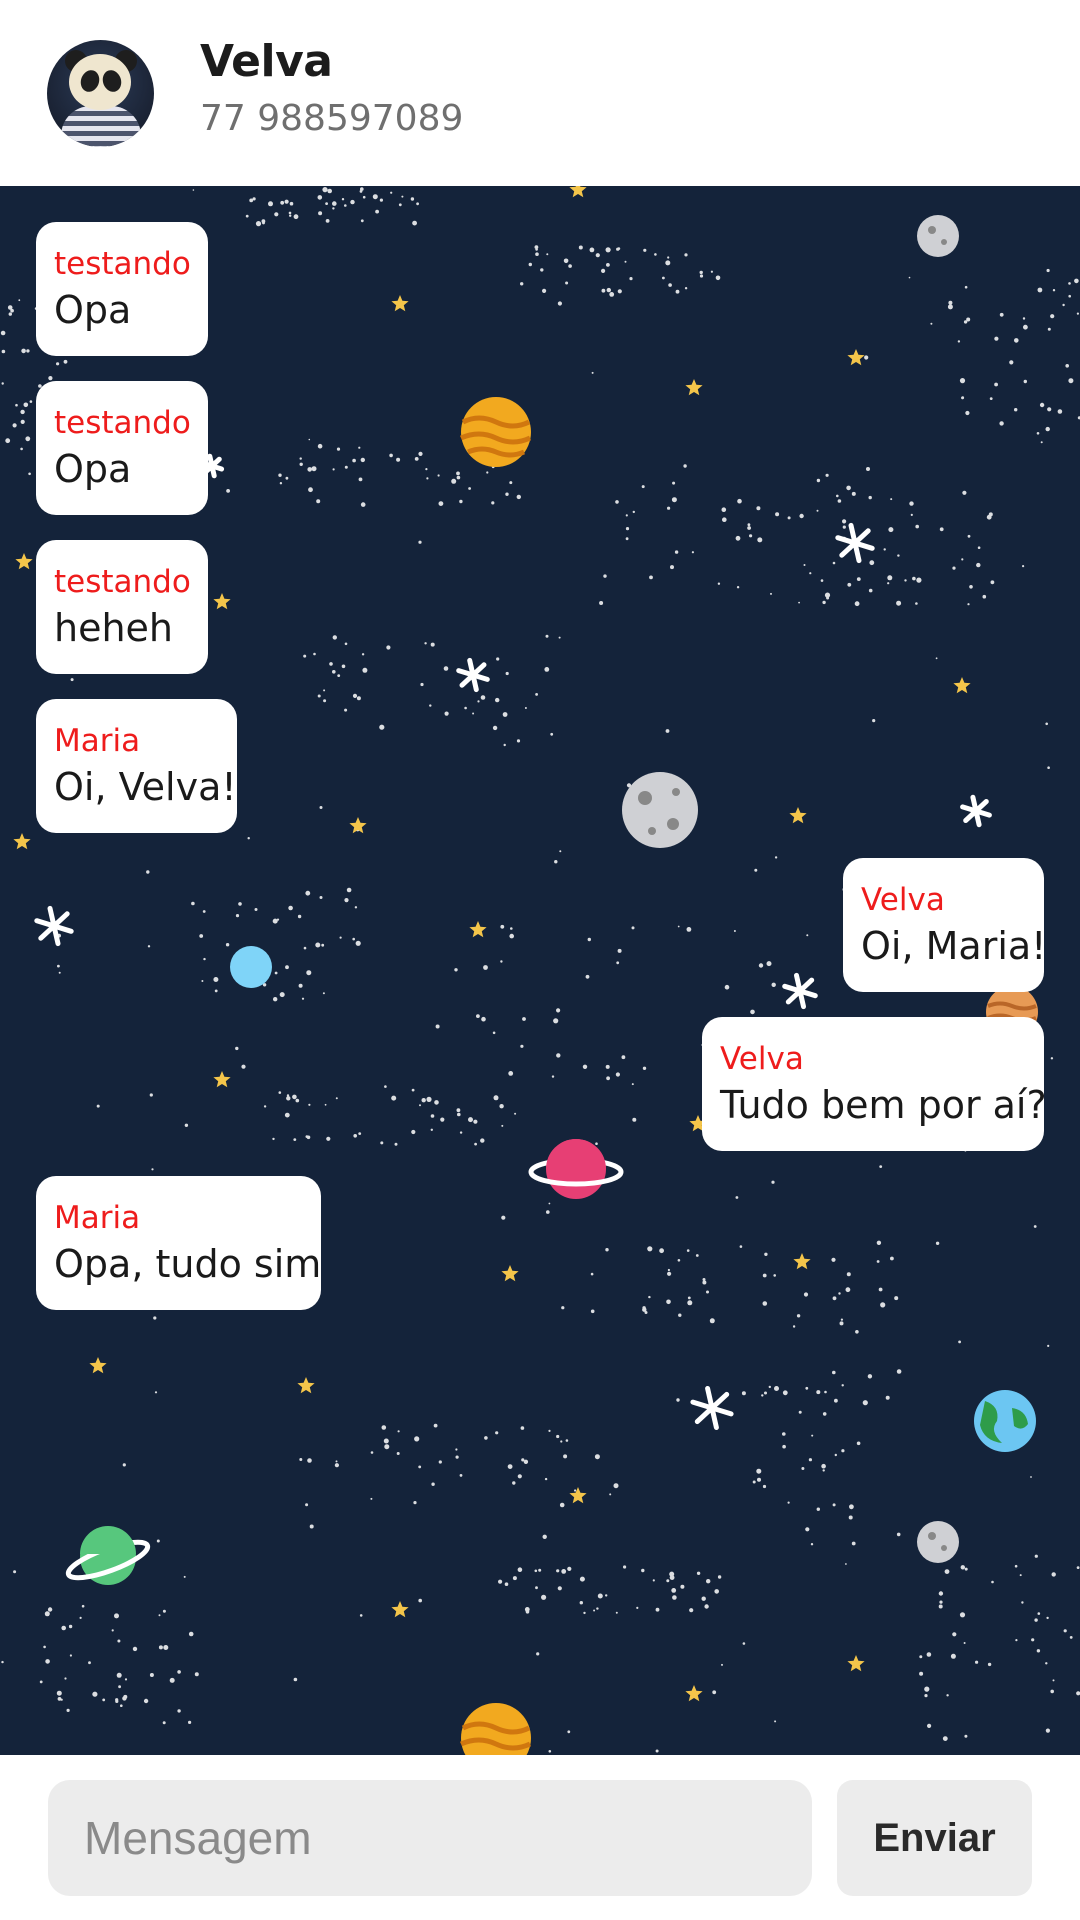  What do you see at coordinates (540, 93) in the screenshot?
I see `chat-header: Velva 77 988597089` at bounding box center [540, 93].